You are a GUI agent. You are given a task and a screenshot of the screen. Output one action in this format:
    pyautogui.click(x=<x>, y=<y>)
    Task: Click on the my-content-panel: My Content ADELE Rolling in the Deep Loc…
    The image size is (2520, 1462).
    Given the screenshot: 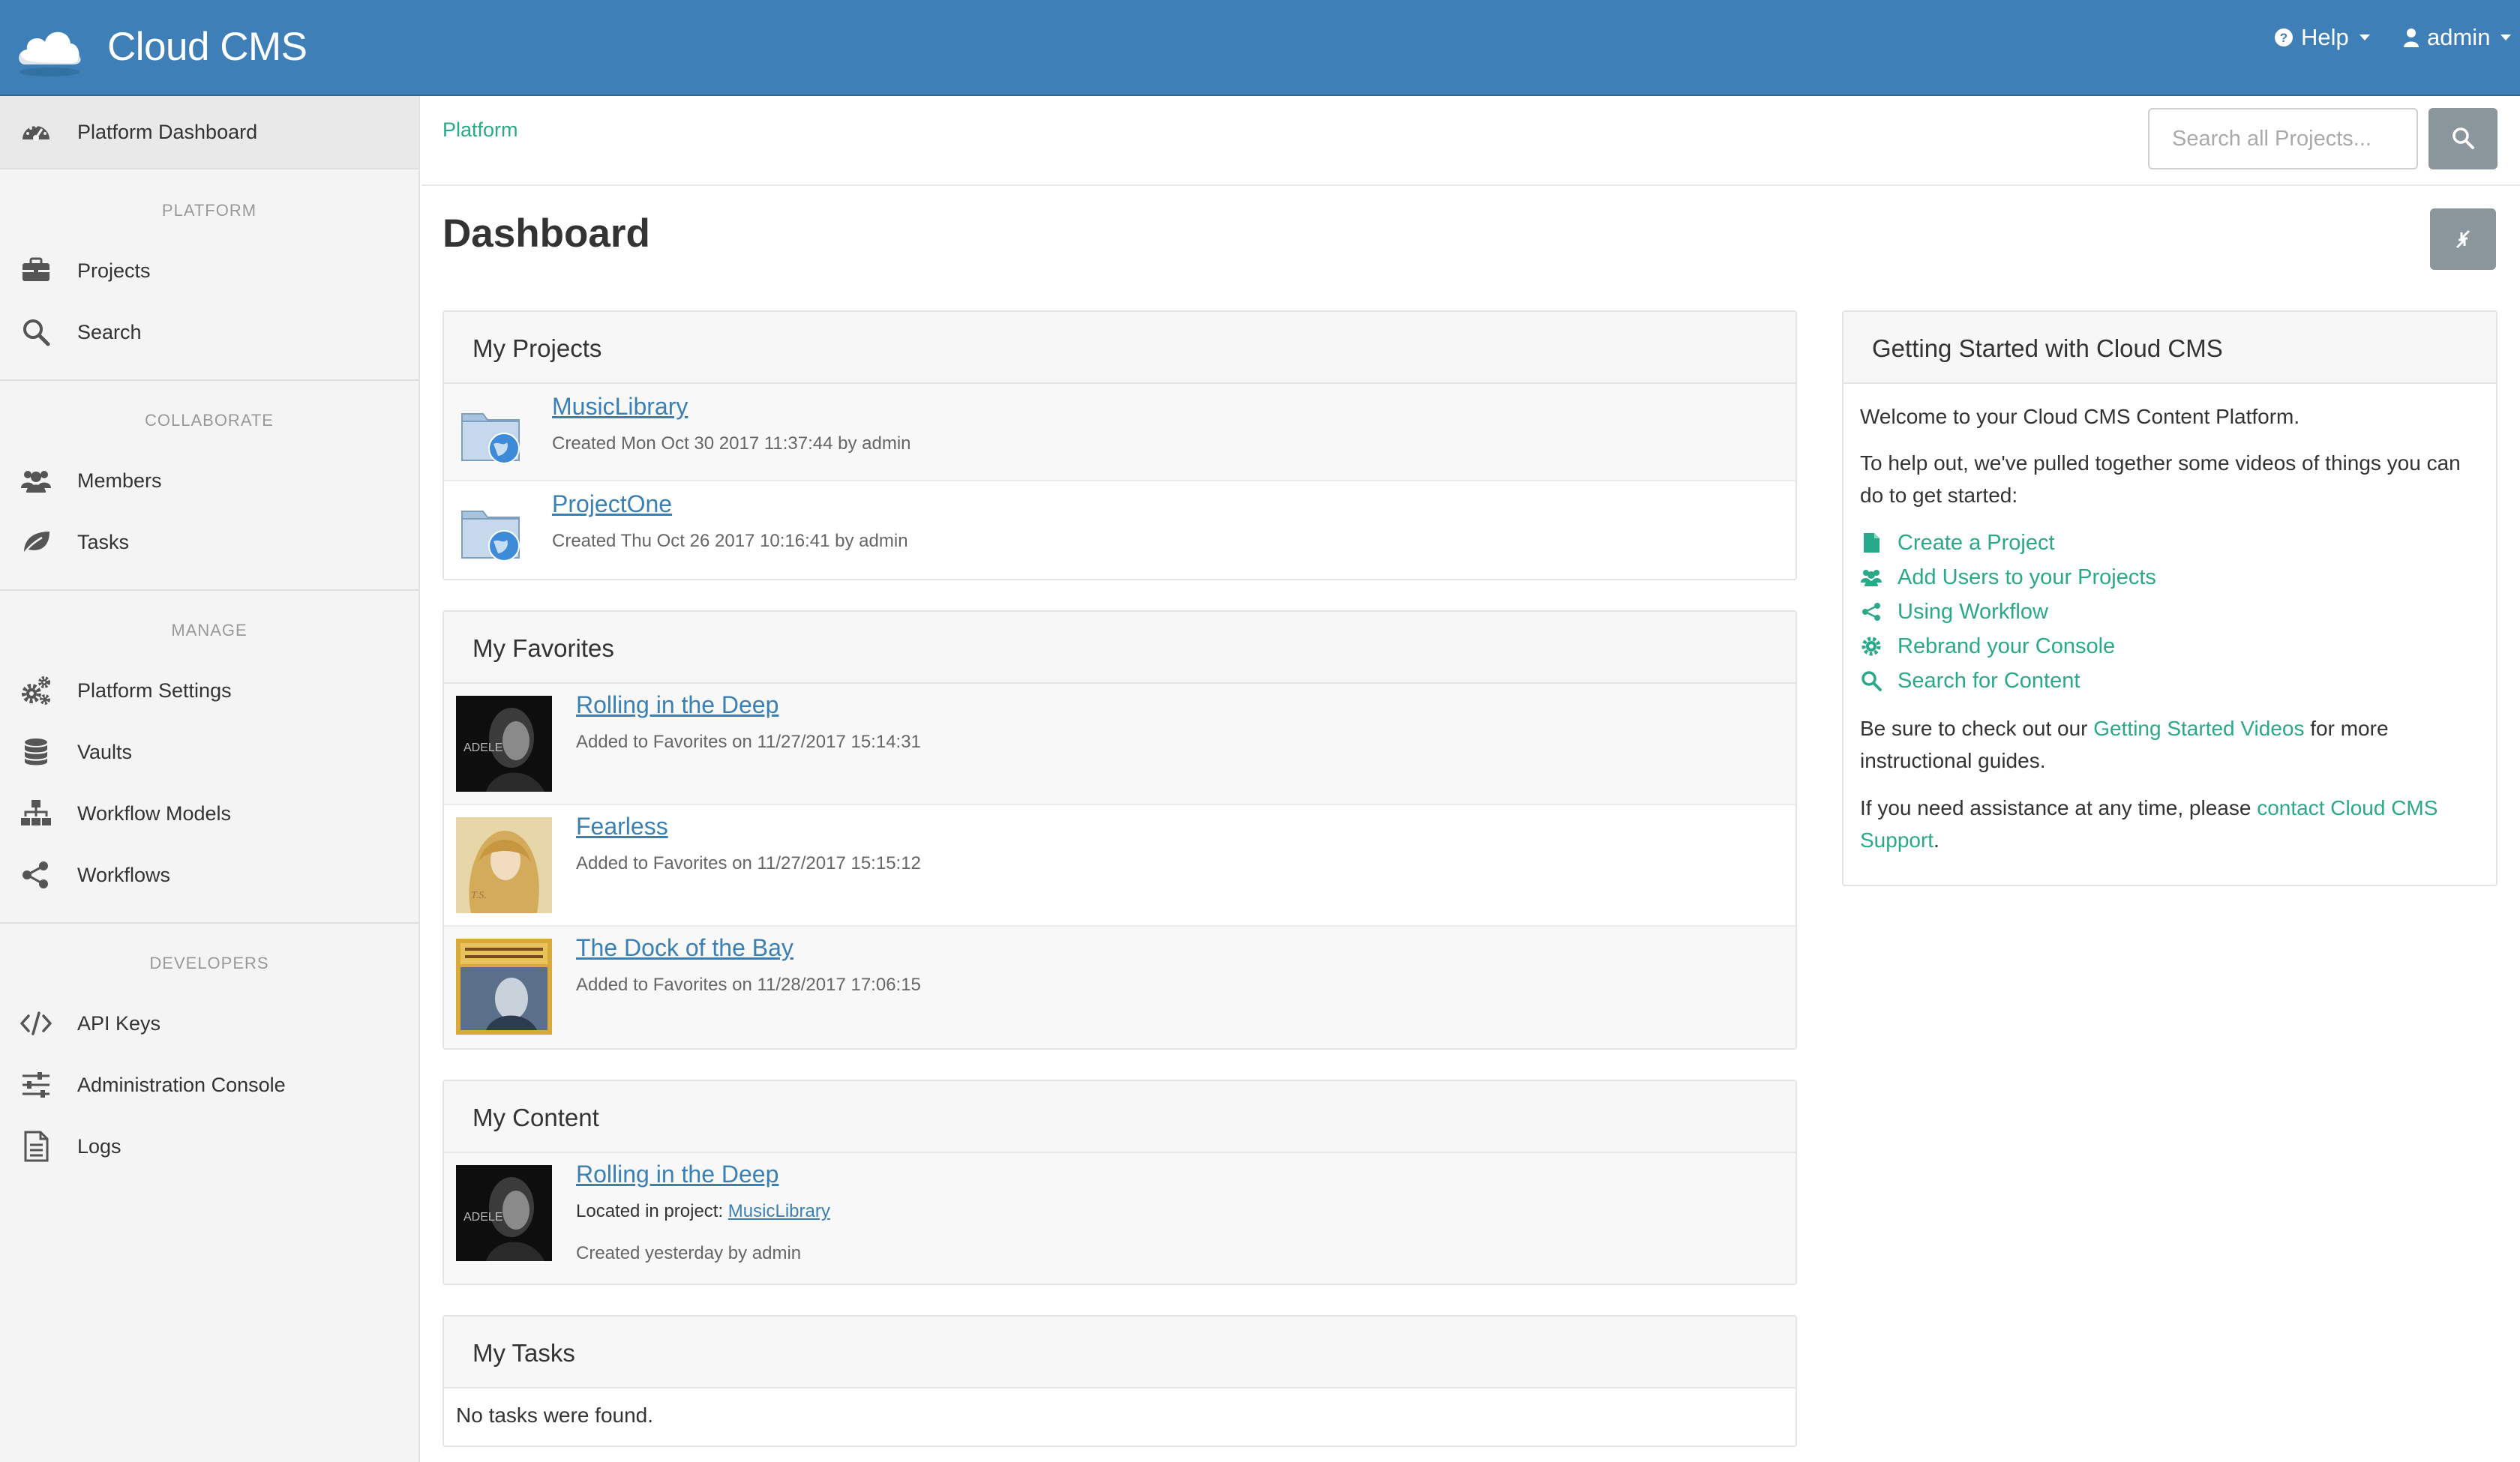 What is the action you would take?
    pyautogui.click(x=1119, y=1182)
    